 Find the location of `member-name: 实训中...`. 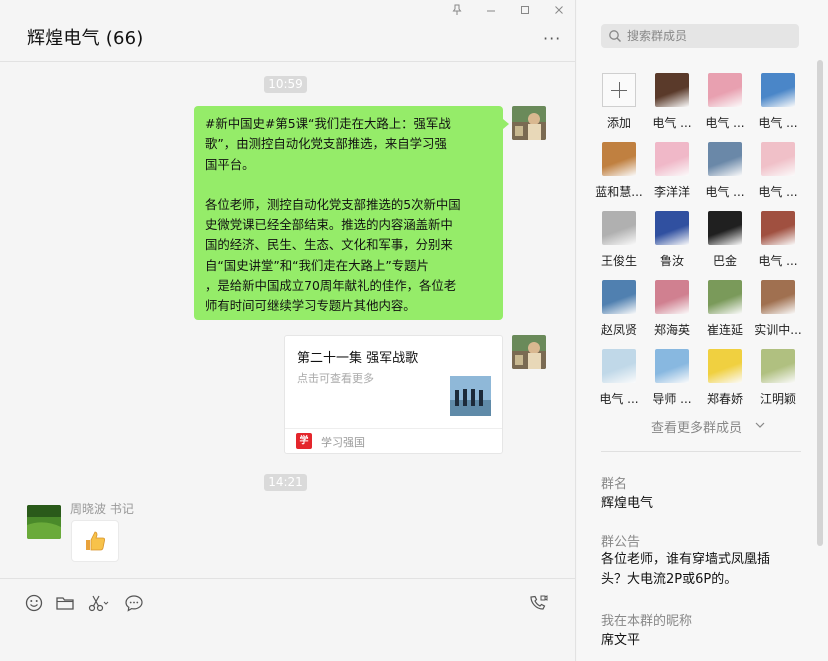

member-name: 实训中... is located at coordinates (778, 330).